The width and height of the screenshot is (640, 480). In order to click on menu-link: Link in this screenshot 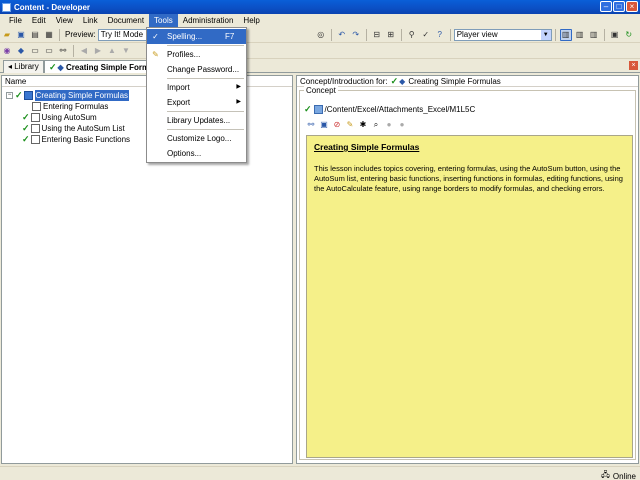, I will do `click(90, 20)`.